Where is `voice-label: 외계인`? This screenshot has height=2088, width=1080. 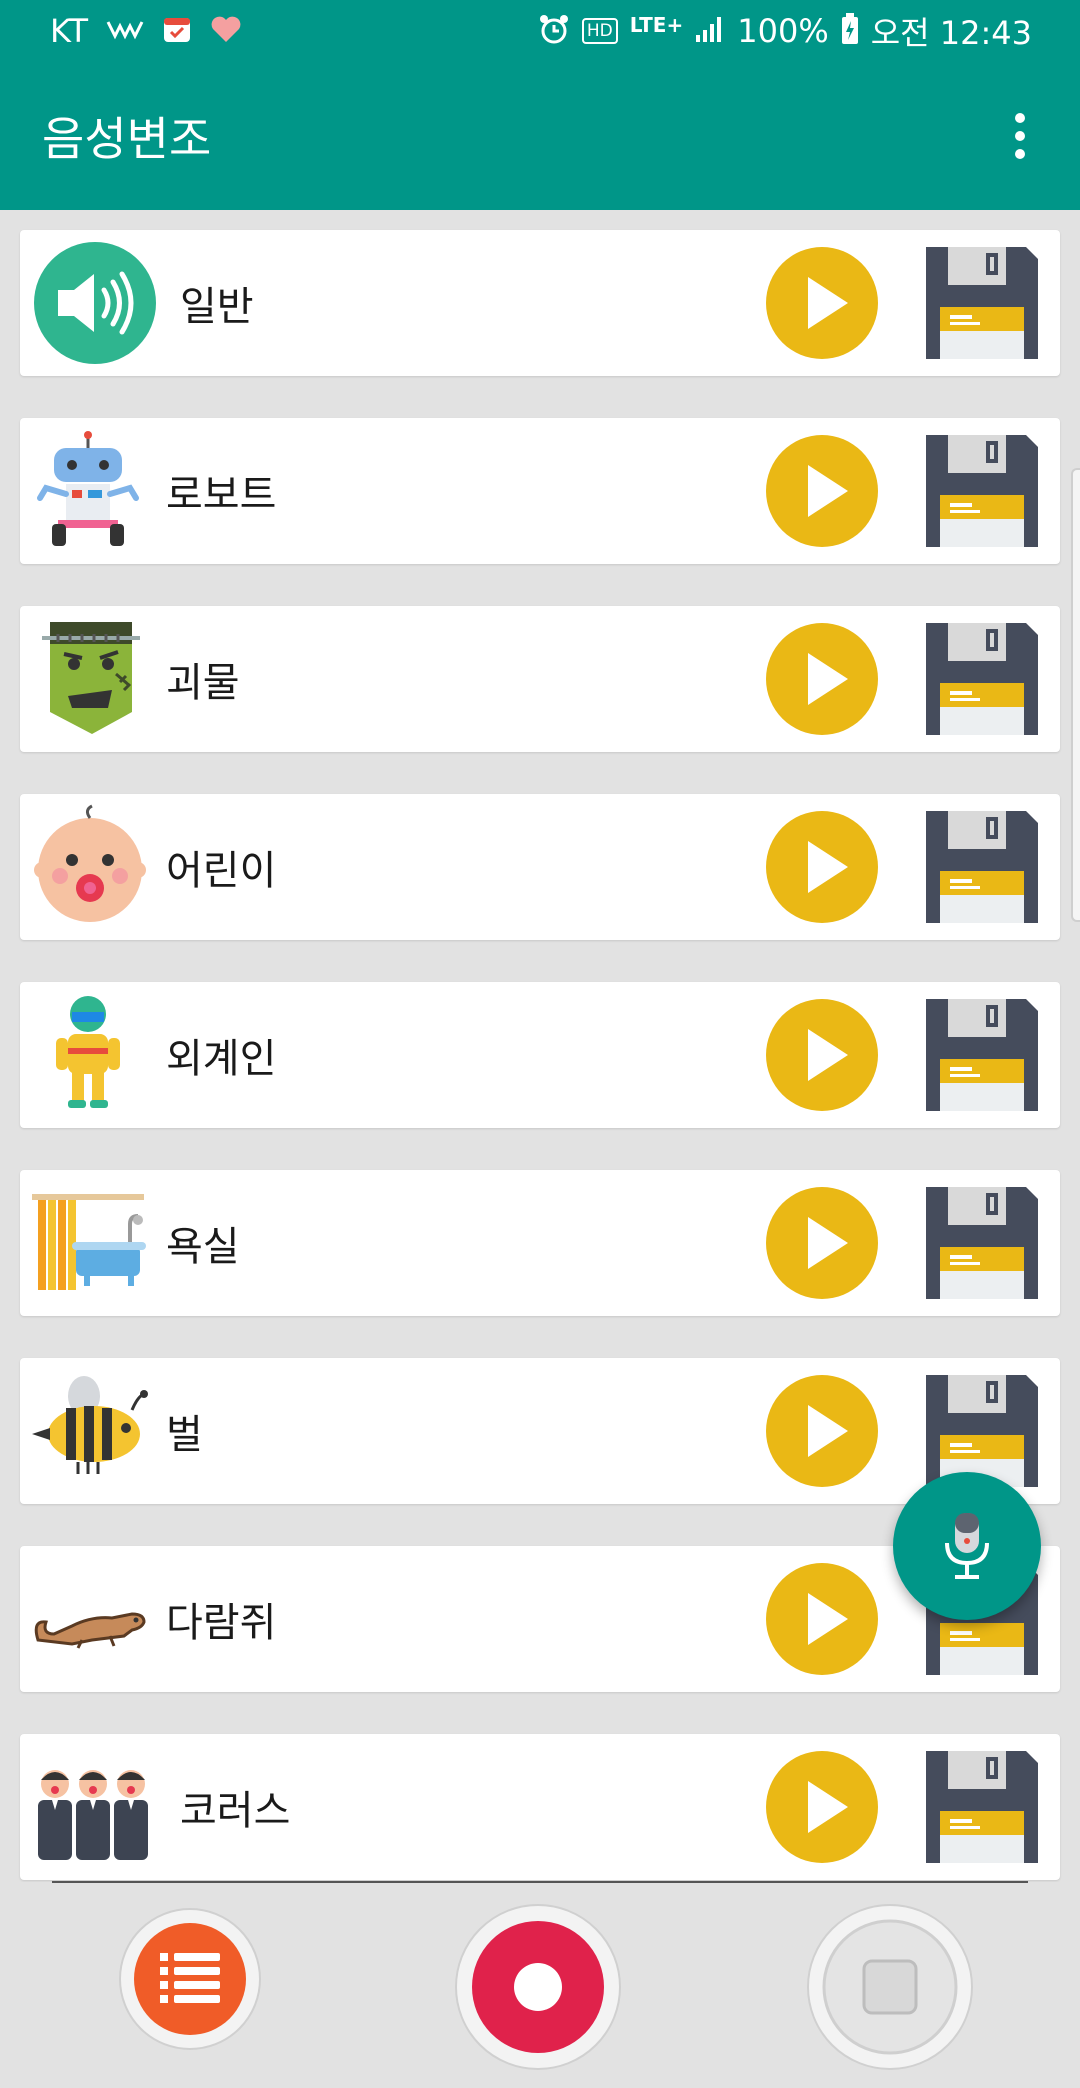 voice-label: 외계인 is located at coordinates (221, 1059).